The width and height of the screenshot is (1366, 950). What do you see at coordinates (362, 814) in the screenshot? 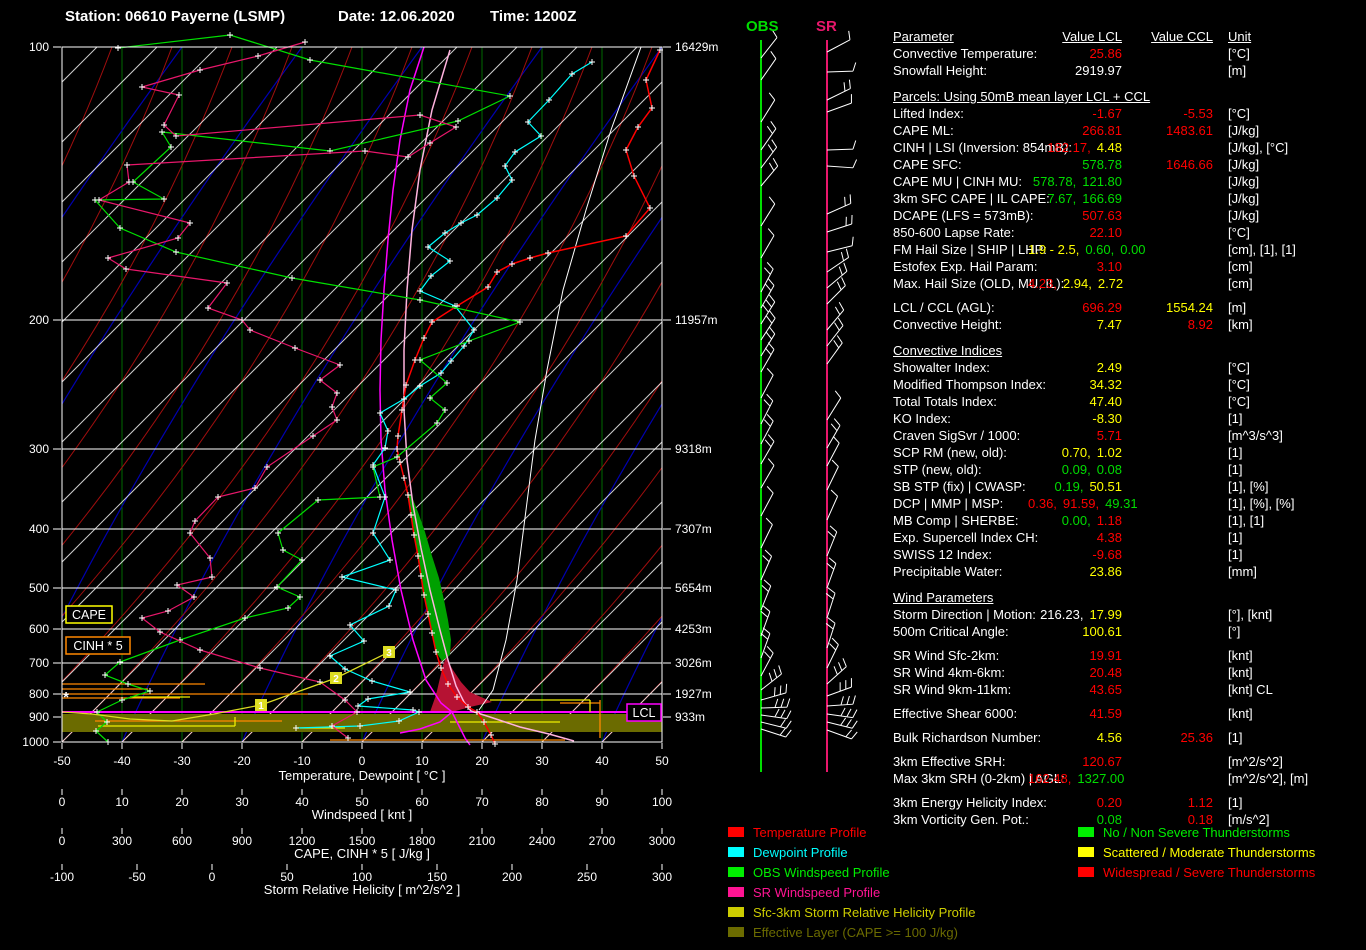
I see `x-axis-title: Windspeed [ knt ]` at bounding box center [362, 814].